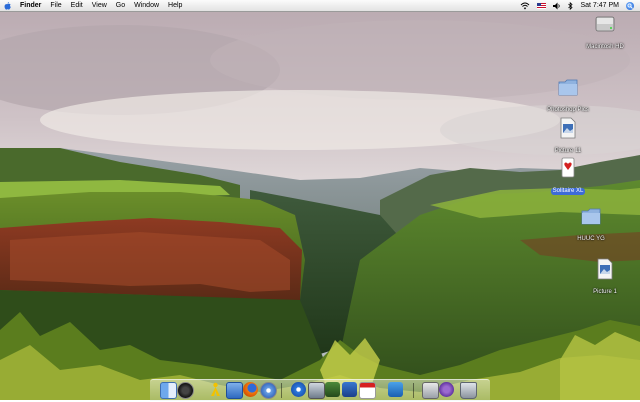 The height and width of the screenshot is (402, 640). What do you see at coordinates (525, 6) in the screenshot?
I see `wifi-icon` at bounding box center [525, 6].